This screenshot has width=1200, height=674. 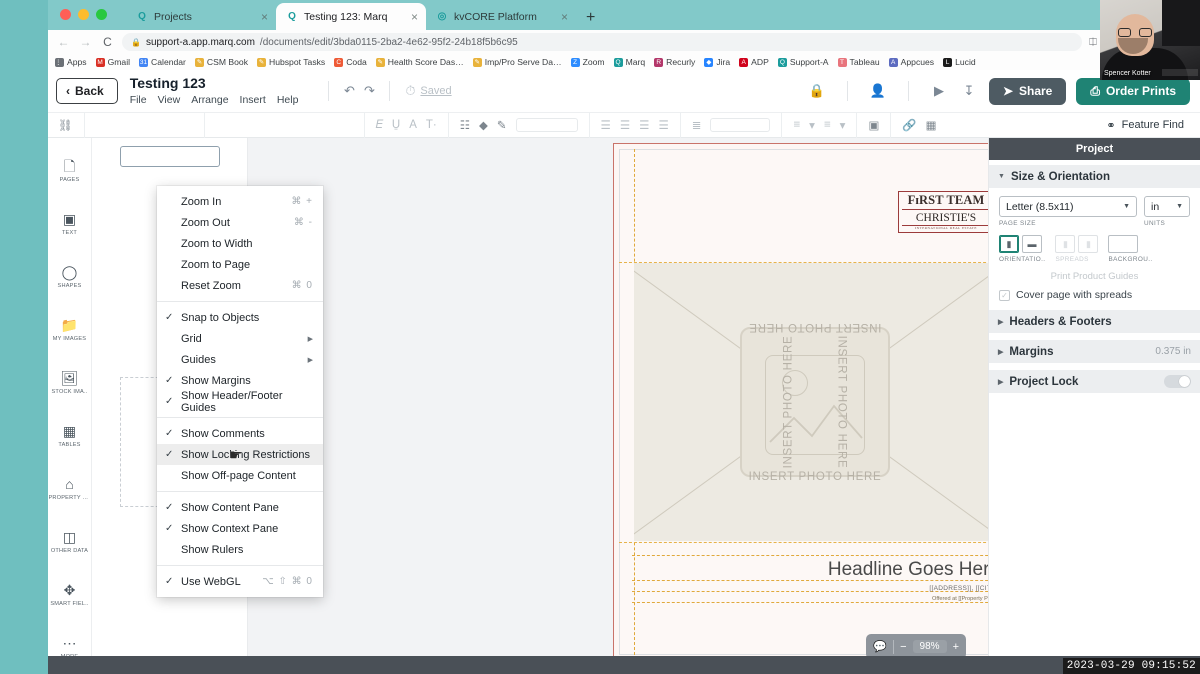 What do you see at coordinates (803, 62) in the screenshot?
I see `bookmark-support-a: Q Support-A` at bounding box center [803, 62].